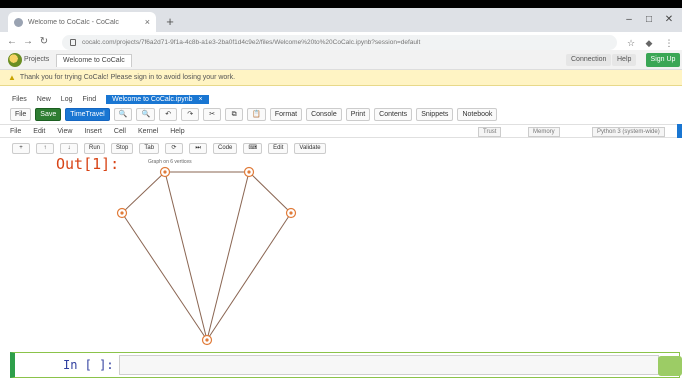 The image size is (682, 385). I want to click on input-prompt: In [ ]:, so click(88, 365).